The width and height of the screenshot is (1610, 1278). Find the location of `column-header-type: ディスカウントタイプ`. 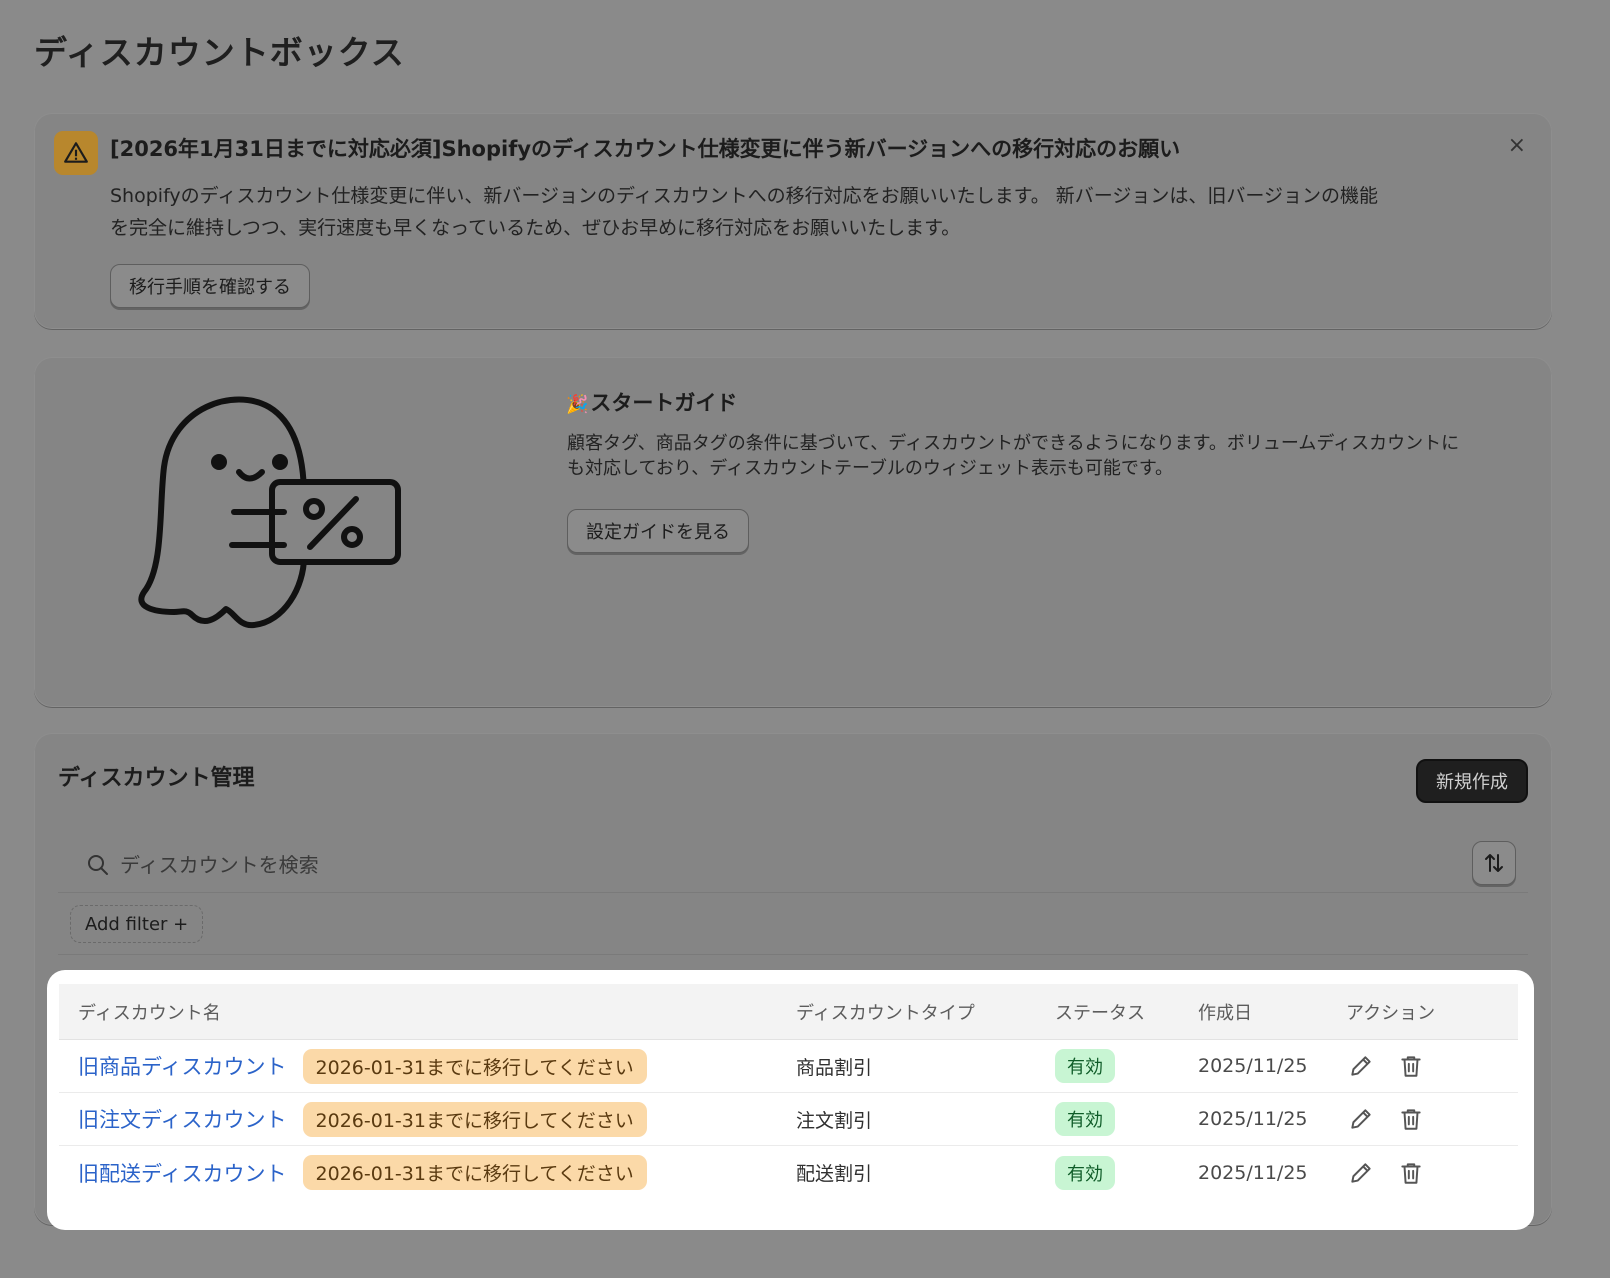

column-header-type: ディスカウントタイプ is located at coordinates (885, 1011).